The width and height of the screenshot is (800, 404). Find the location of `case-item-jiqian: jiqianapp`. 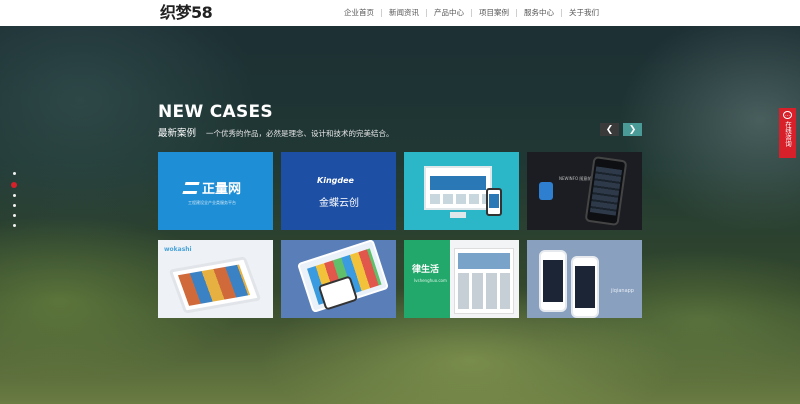

case-item-jiqian: jiqianapp is located at coordinates (584, 279).